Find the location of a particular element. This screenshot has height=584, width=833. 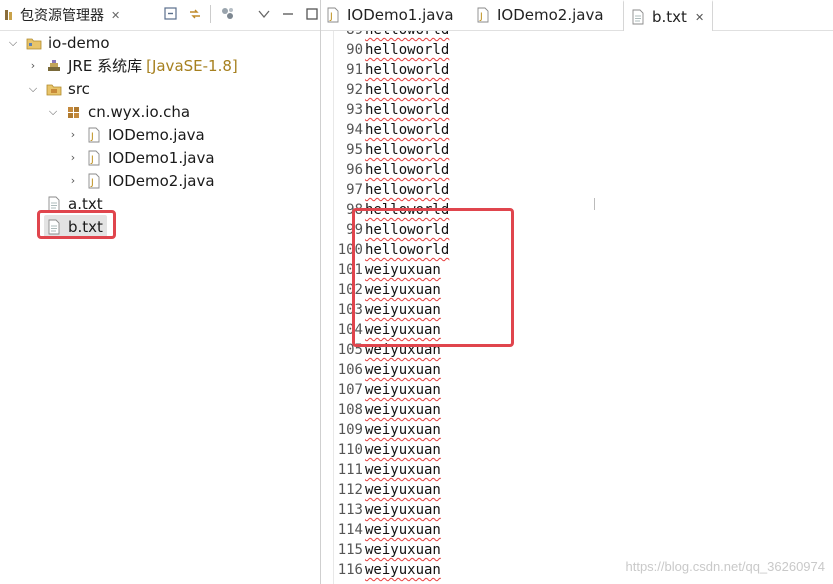

line-number: 108 is located at coordinates (350, 410).